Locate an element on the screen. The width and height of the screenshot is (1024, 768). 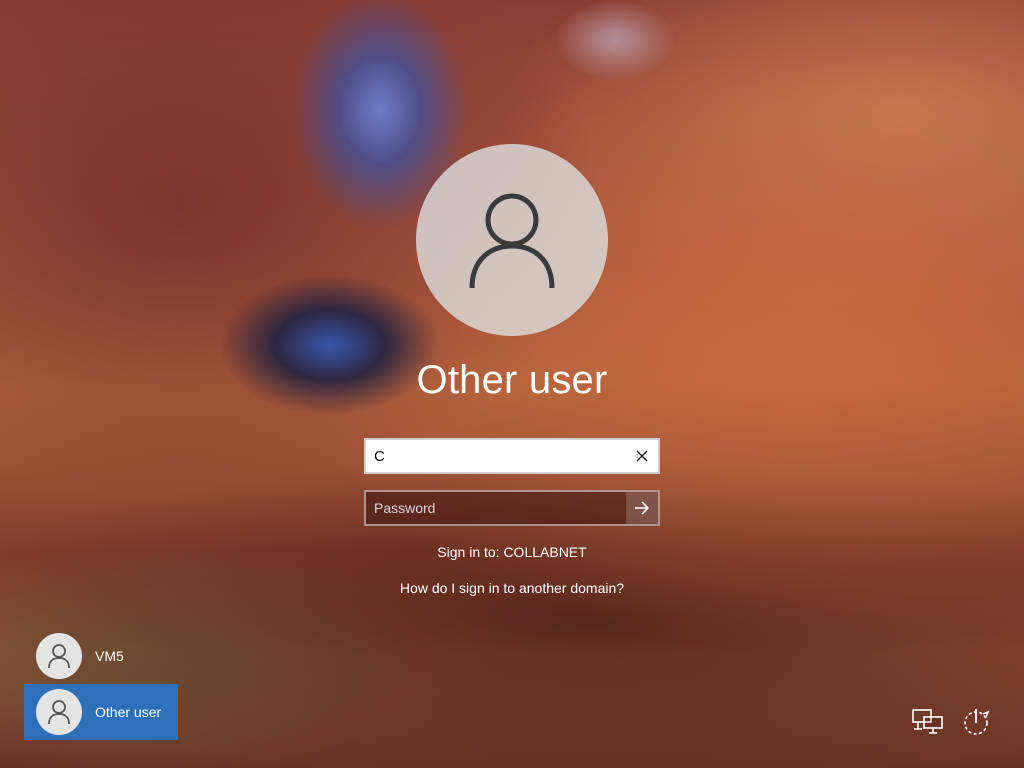
password-field is located at coordinates (512, 508).